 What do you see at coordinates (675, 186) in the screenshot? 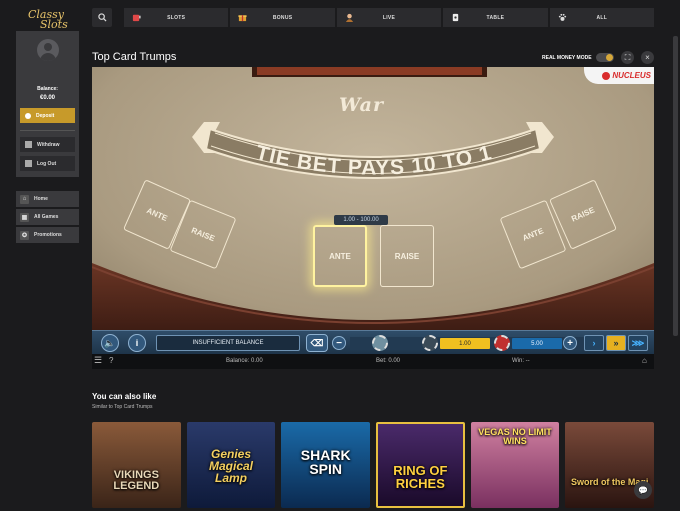
I see `page-scrollbar` at bounding box center [675, 186].